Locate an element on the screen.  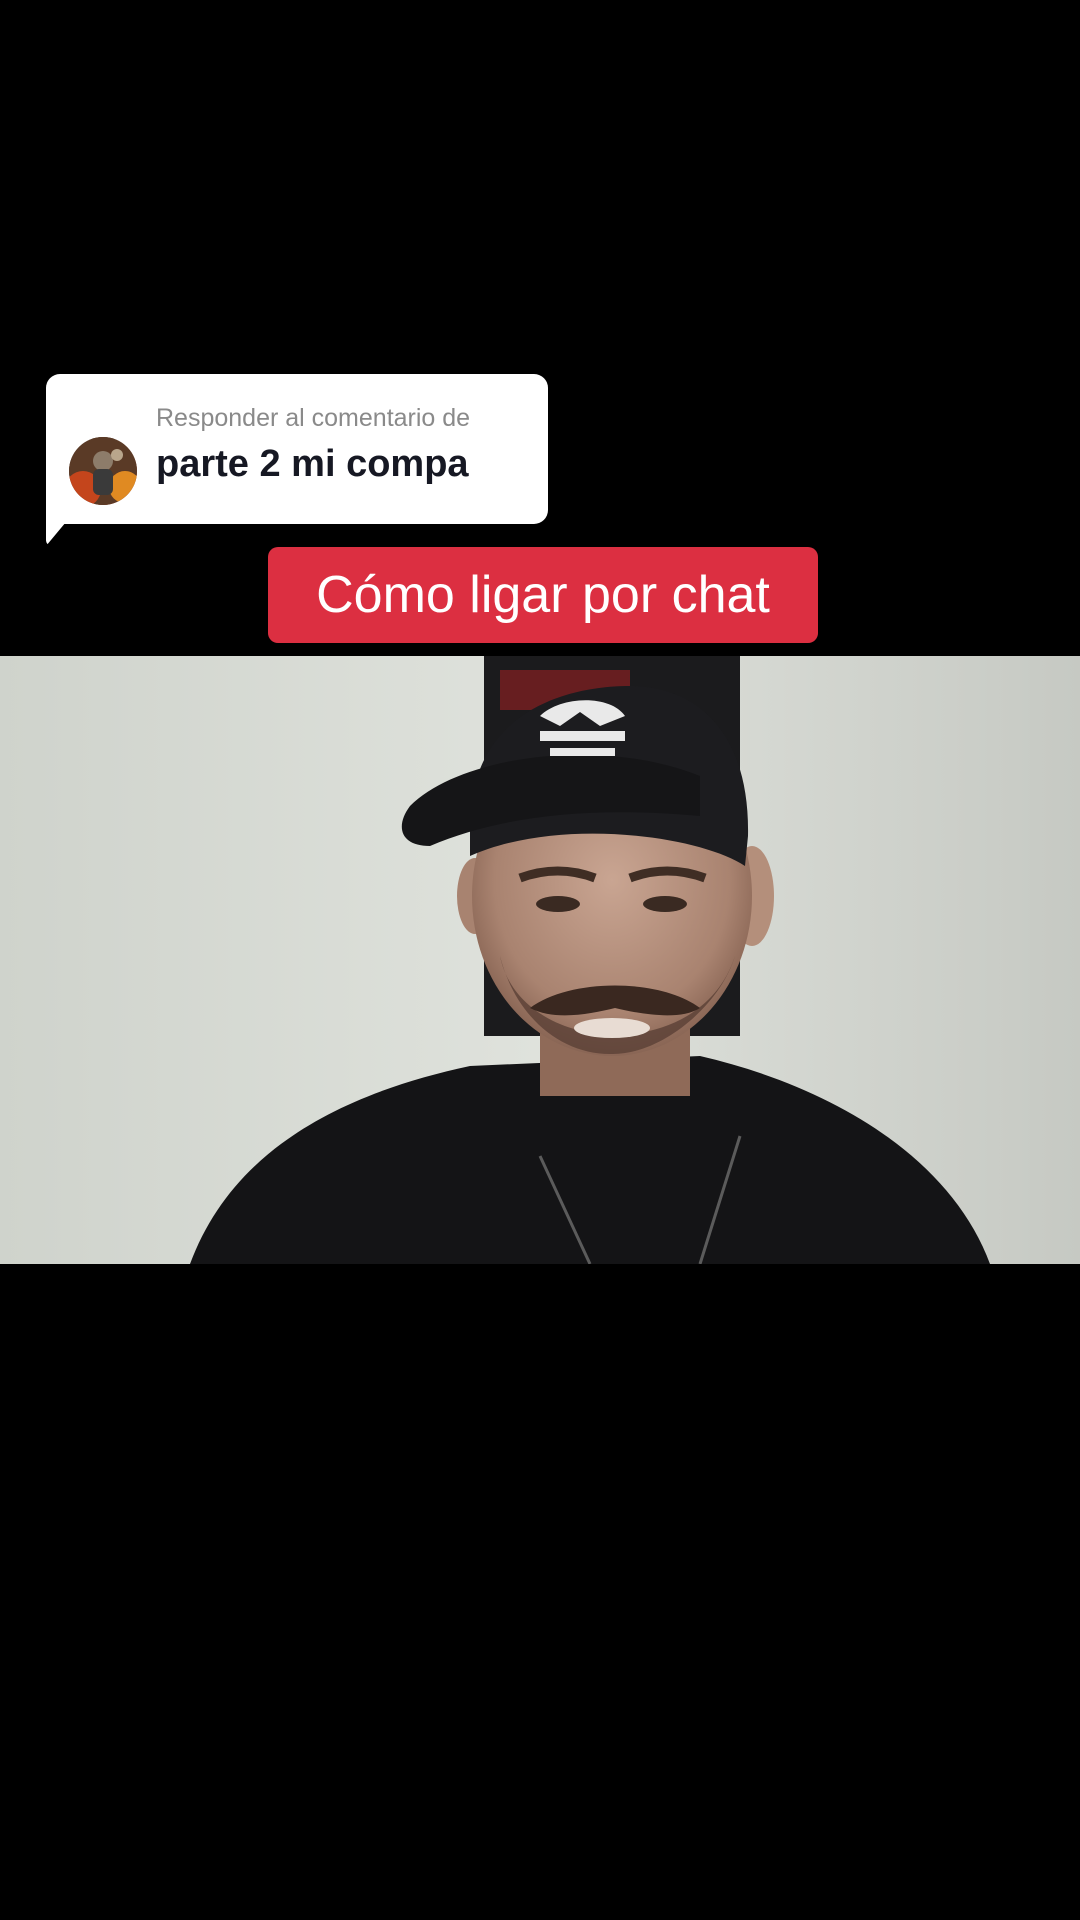
reply-heading: Responder al comentario de is located at coordinates (313, 418).